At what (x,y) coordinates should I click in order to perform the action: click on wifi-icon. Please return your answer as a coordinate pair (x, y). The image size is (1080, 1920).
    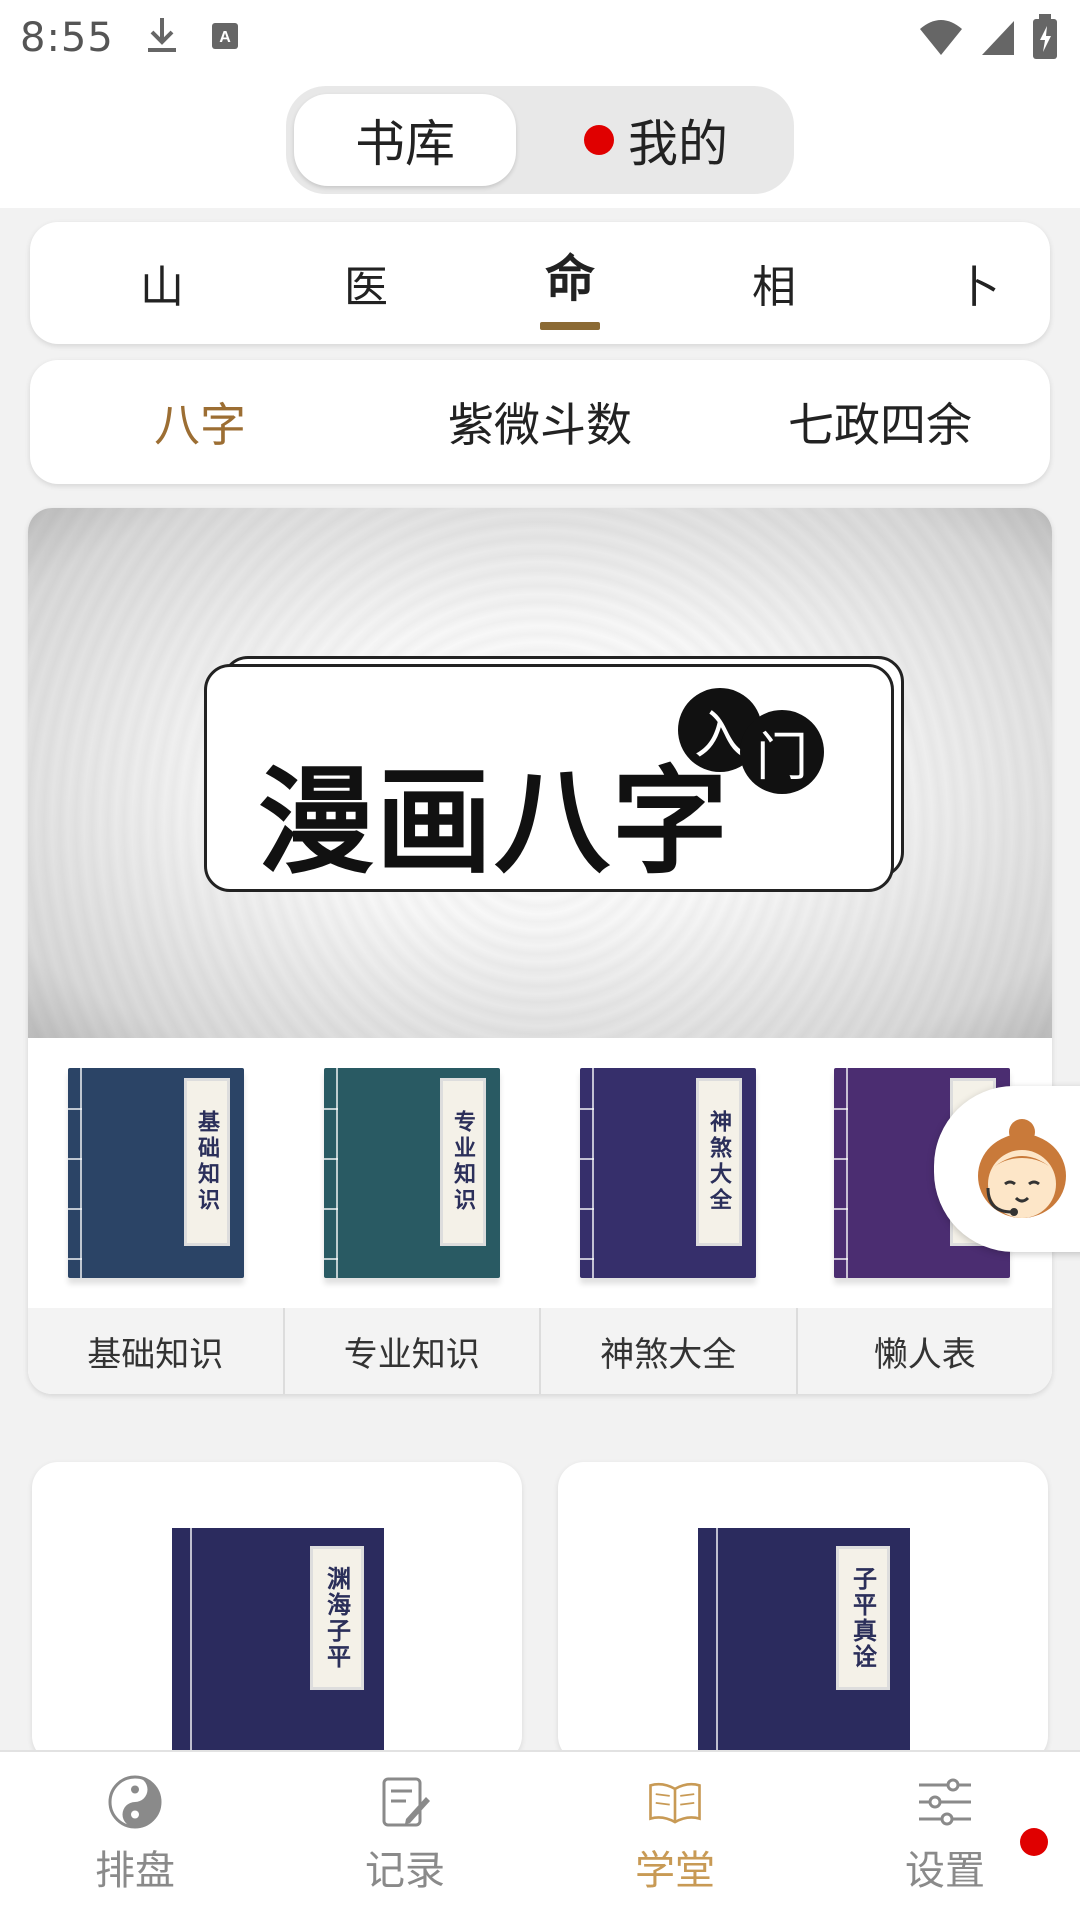
    Looking at the image, I should click on (941, 39).